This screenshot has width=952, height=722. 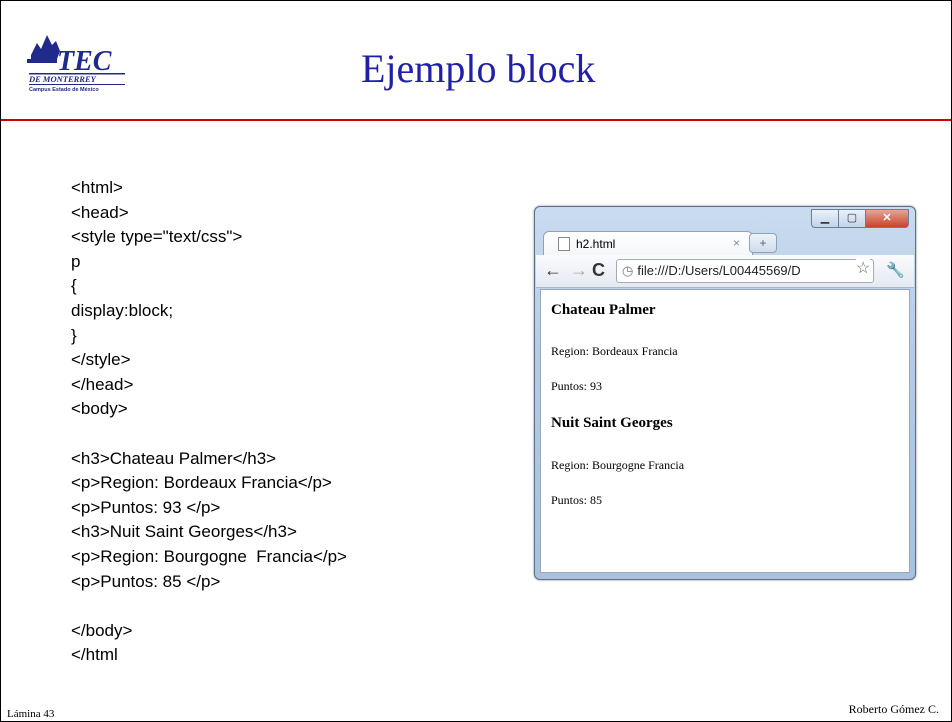 What do you see at coordinates (887, 218) in the screenshot?
I see `close-icon: ✕` at bounding box center [887, 218].